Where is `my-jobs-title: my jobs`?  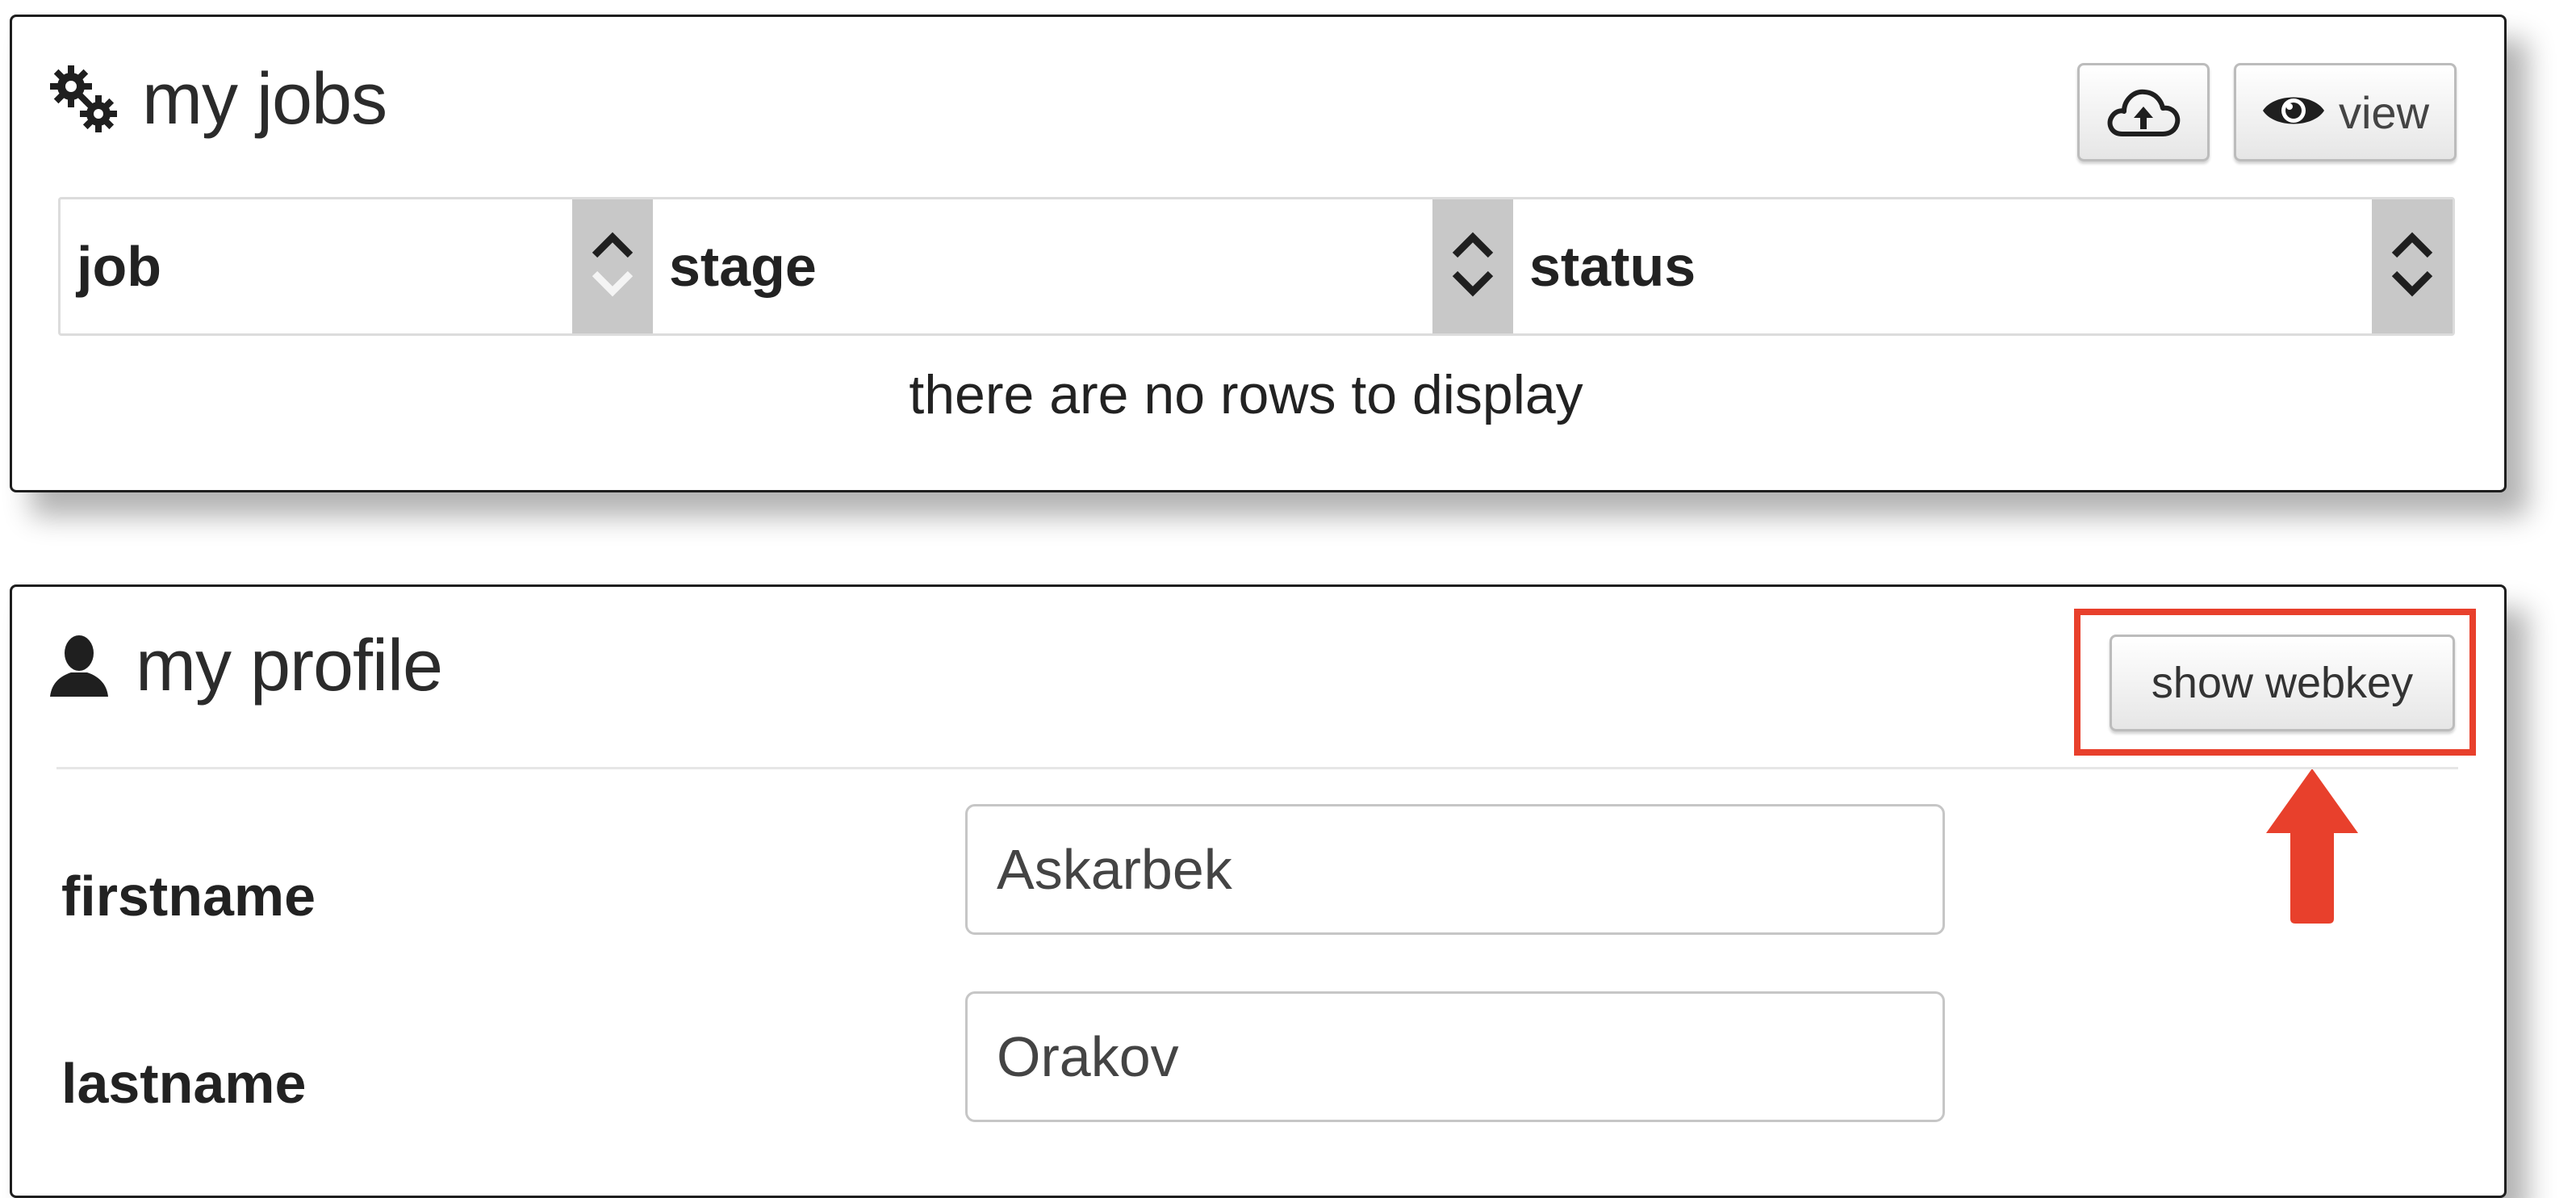
my-jobs-title: my jobs is located at coordinates (264, 99).